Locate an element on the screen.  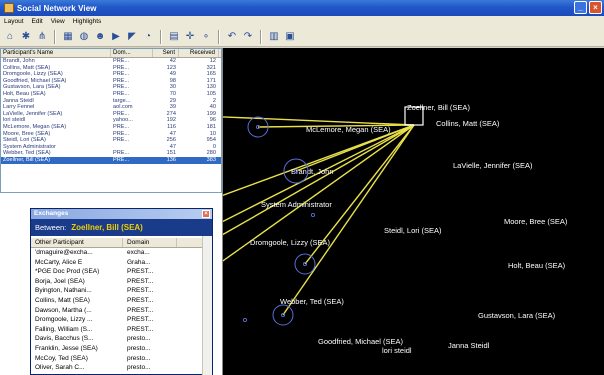
exchanges-scrollbar is located at coordinates (207, 305).